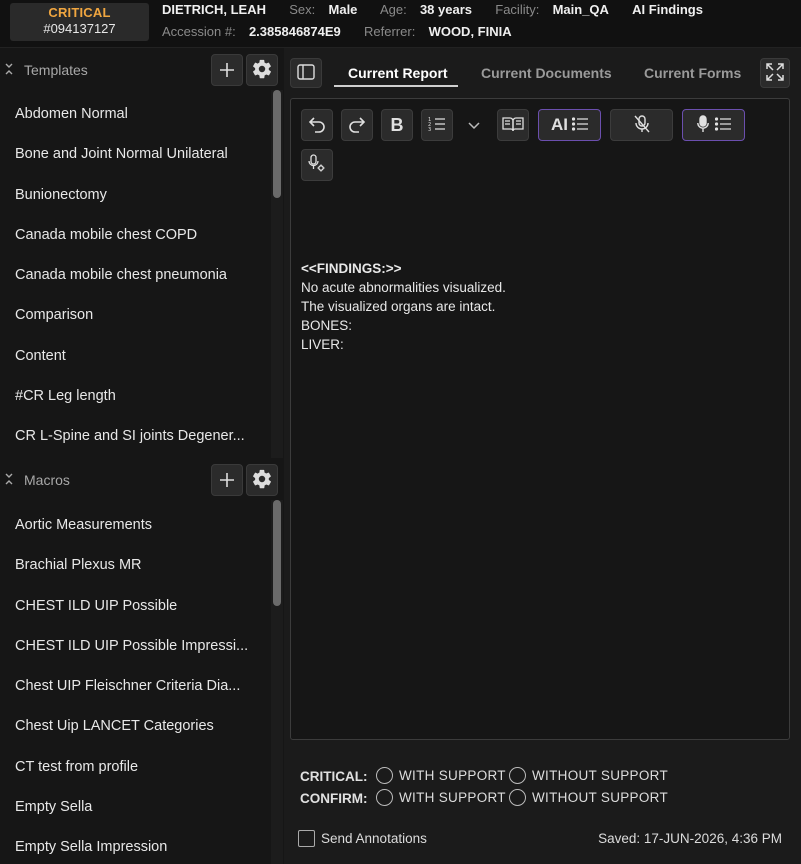  I want to click on critical-row-label: CRITICAL:, so click(334, 776).